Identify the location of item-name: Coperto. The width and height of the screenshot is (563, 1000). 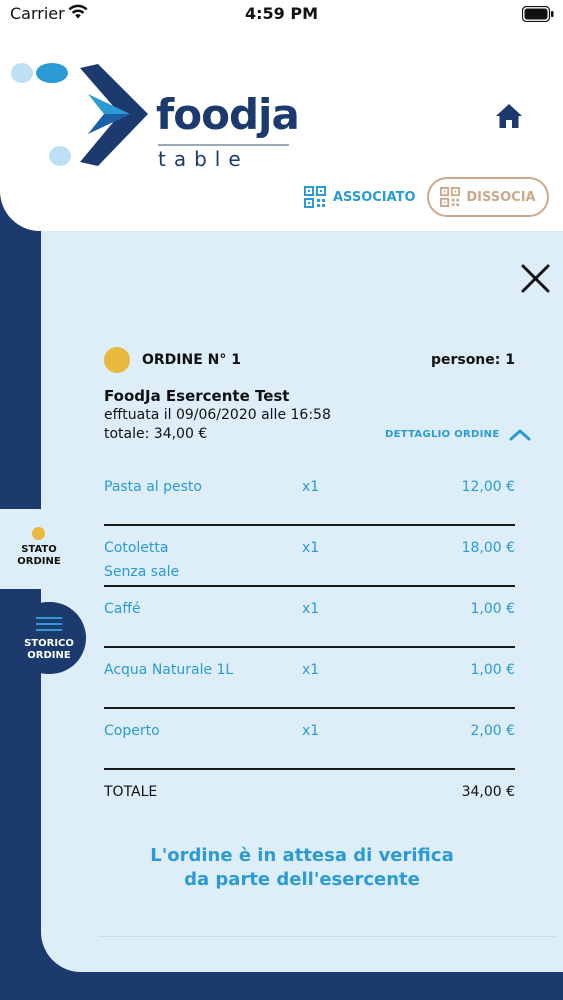
(132, 731).